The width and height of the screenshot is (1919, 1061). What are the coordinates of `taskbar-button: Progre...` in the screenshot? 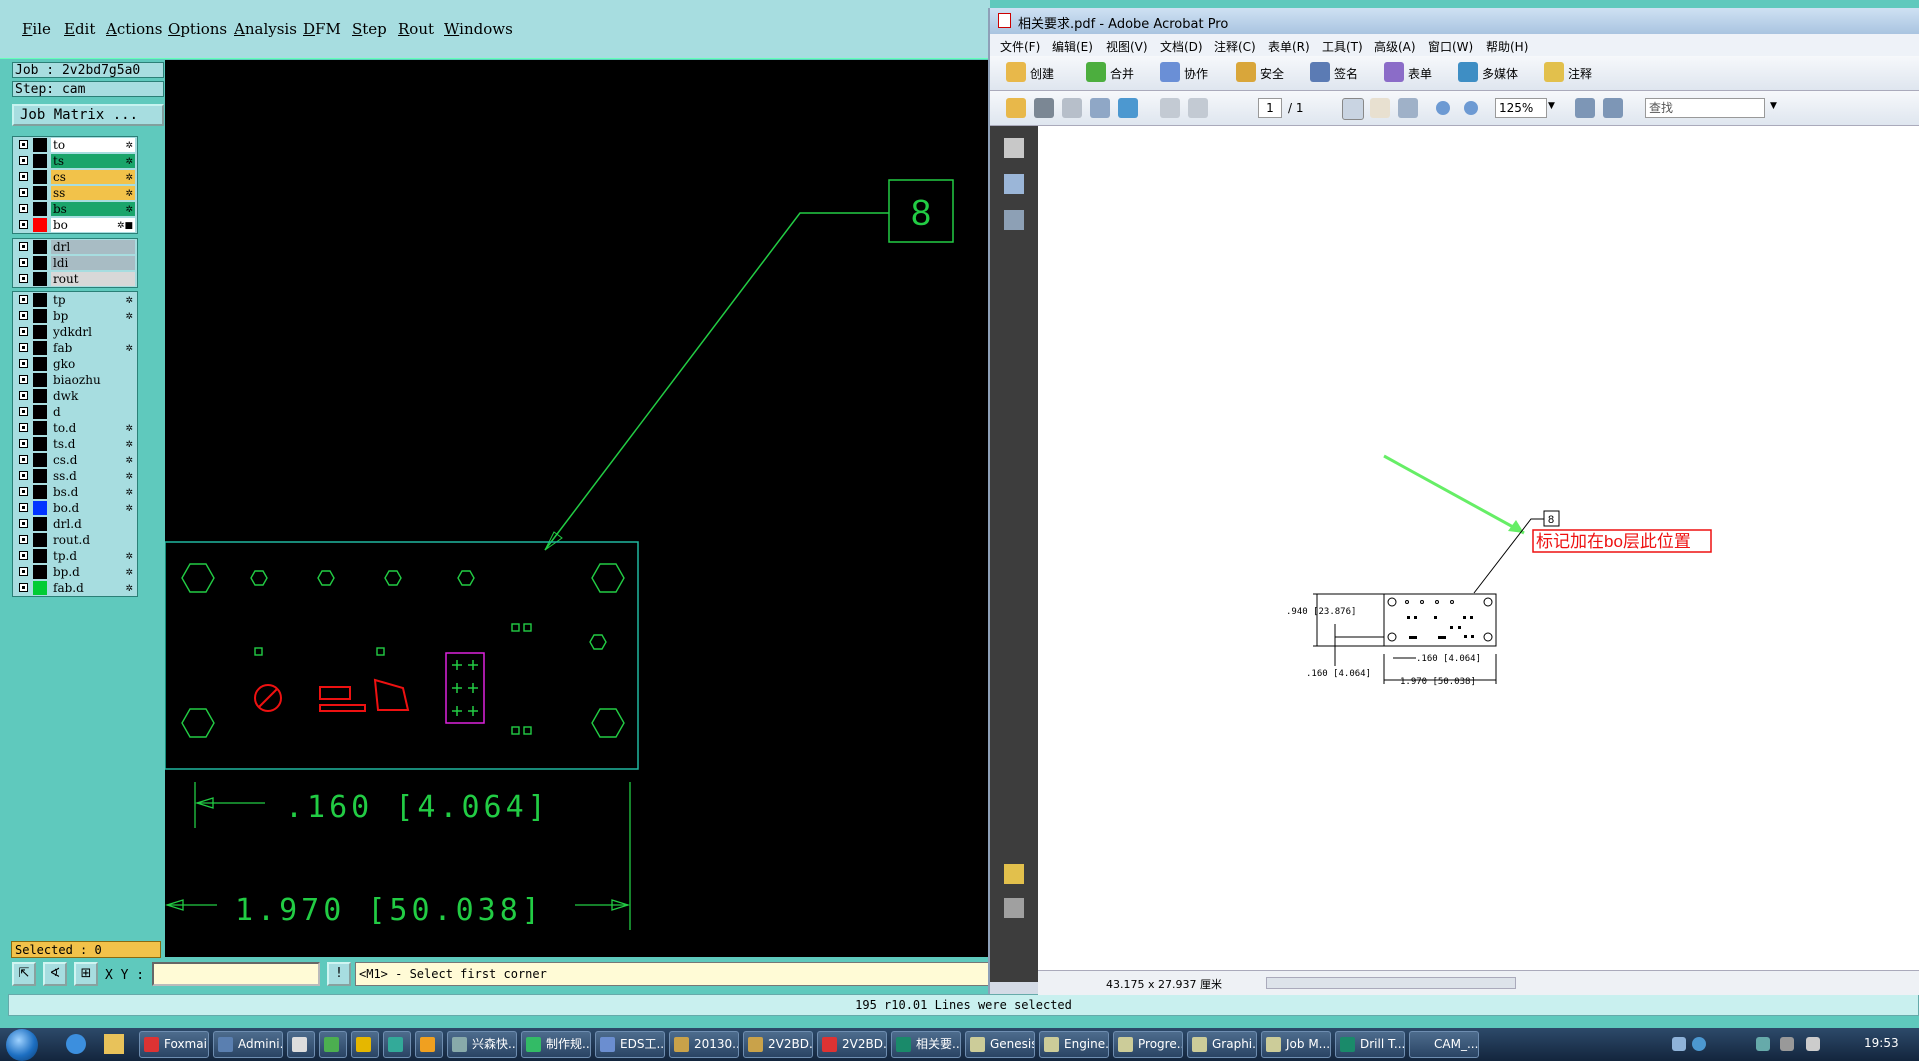 It's located at (1148, 1044).